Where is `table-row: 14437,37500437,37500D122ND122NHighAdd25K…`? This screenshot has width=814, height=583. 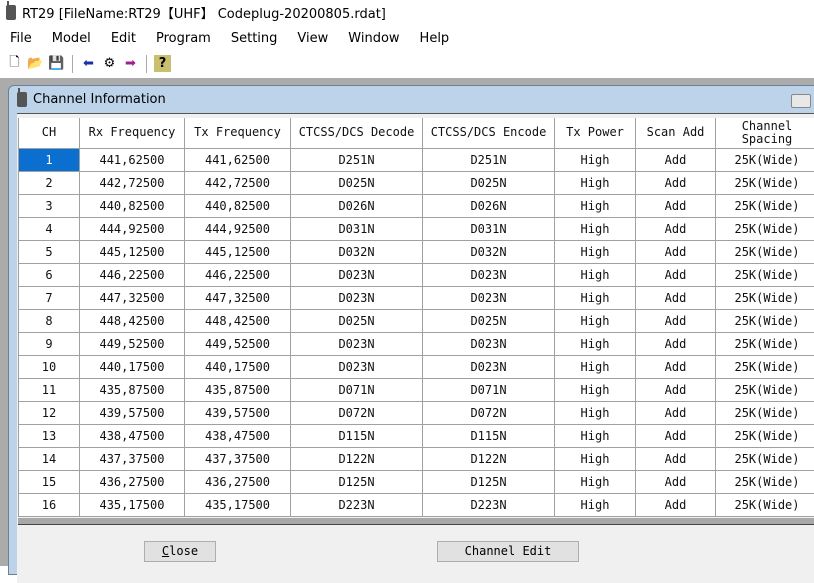 table-row: 14437,37500437,37500D122ND122NHighAdd25K… is located at coordinates (416, 458).